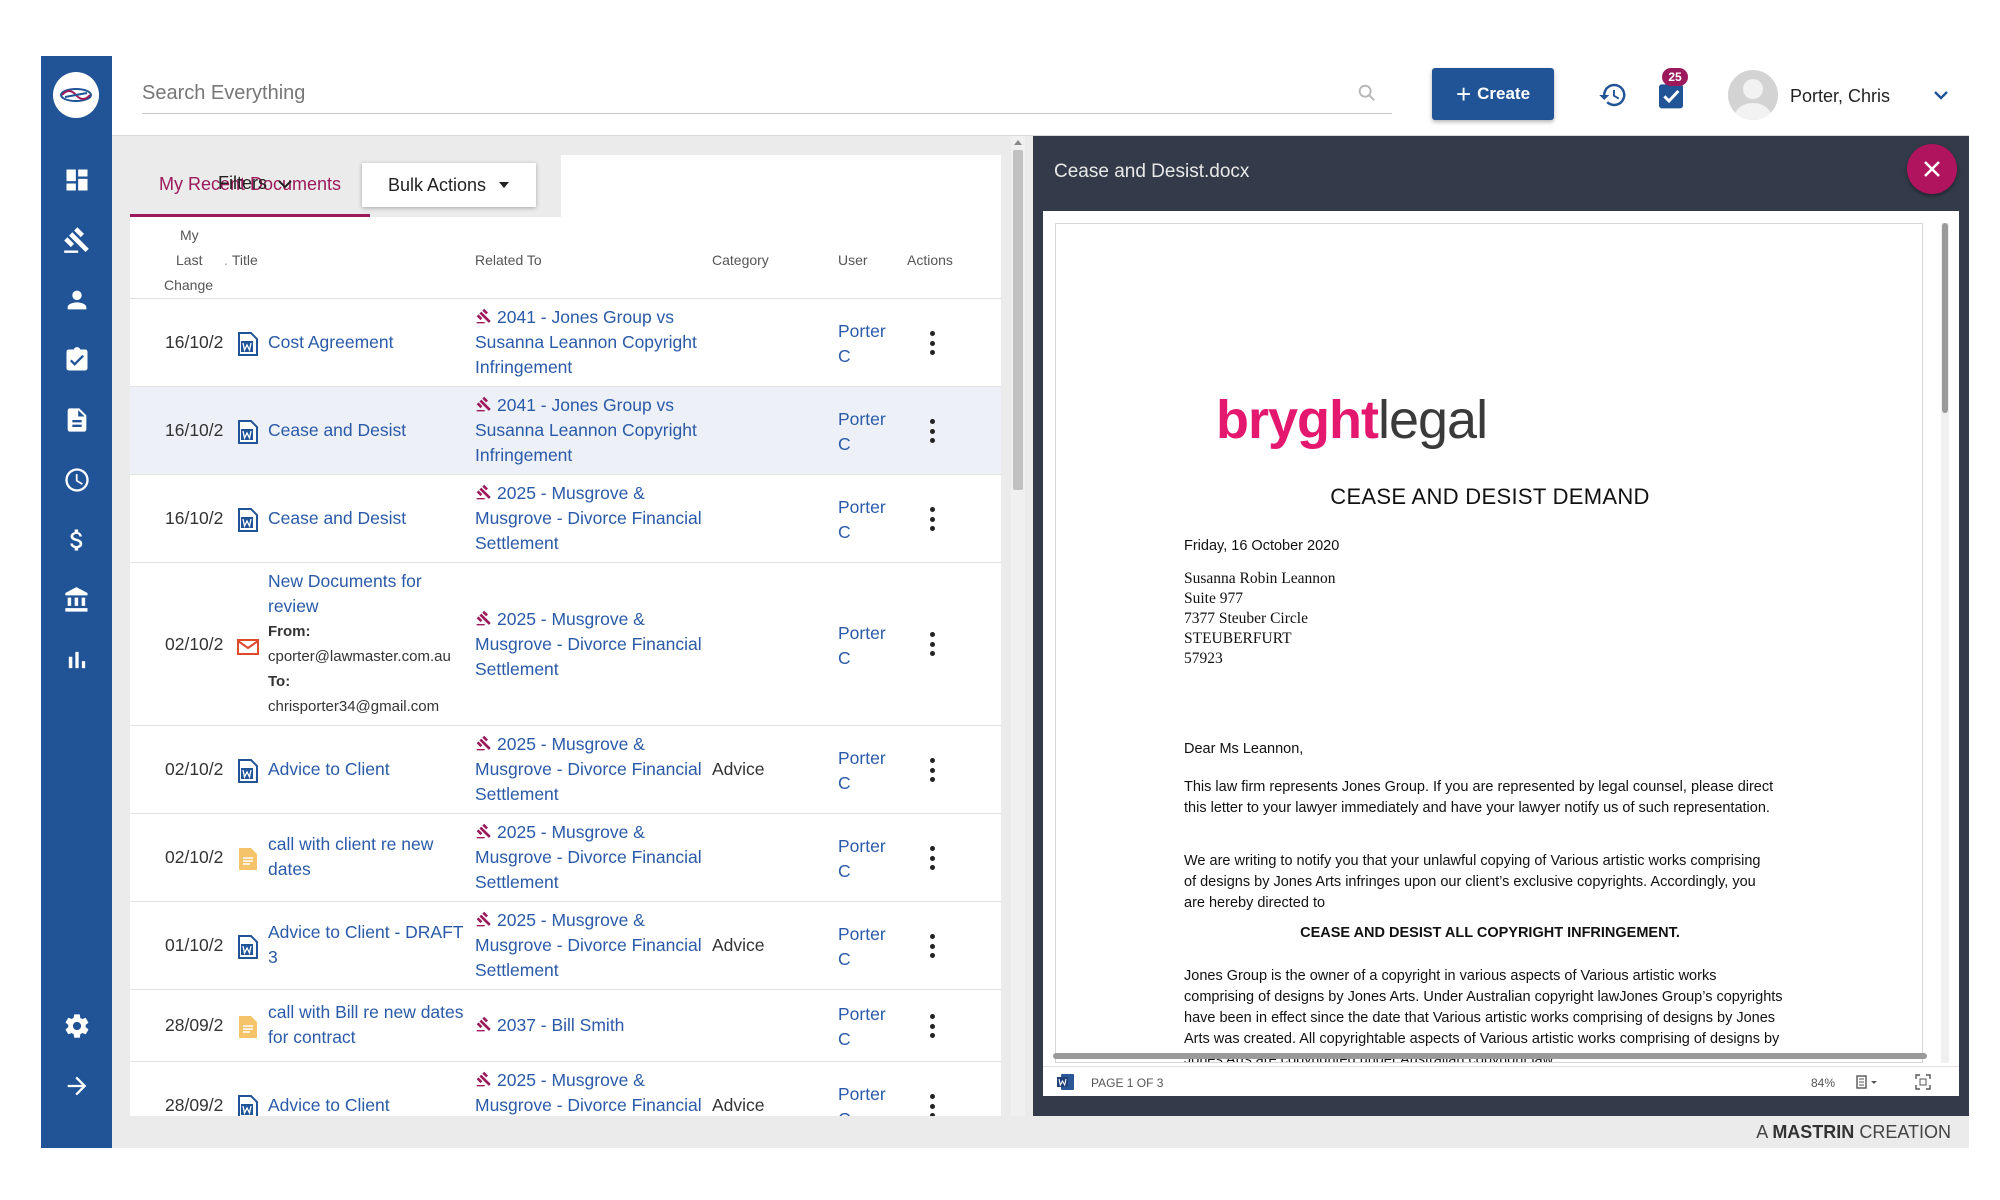  Describe the element at coordinates (1945, 318) in the screenshot. I see `doc-scrollbar-thumb` at that location.